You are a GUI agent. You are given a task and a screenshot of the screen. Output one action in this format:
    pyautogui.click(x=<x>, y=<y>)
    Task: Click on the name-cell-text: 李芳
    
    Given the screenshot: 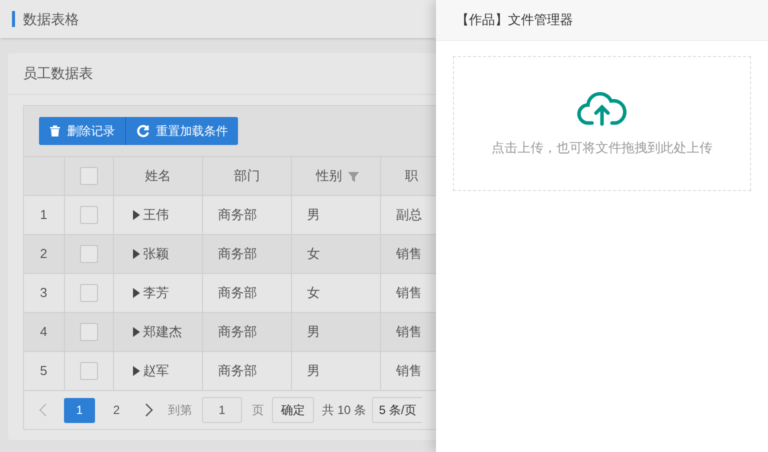 What is the action you would take?
    pyautogui.click(x=156, y=293)
    